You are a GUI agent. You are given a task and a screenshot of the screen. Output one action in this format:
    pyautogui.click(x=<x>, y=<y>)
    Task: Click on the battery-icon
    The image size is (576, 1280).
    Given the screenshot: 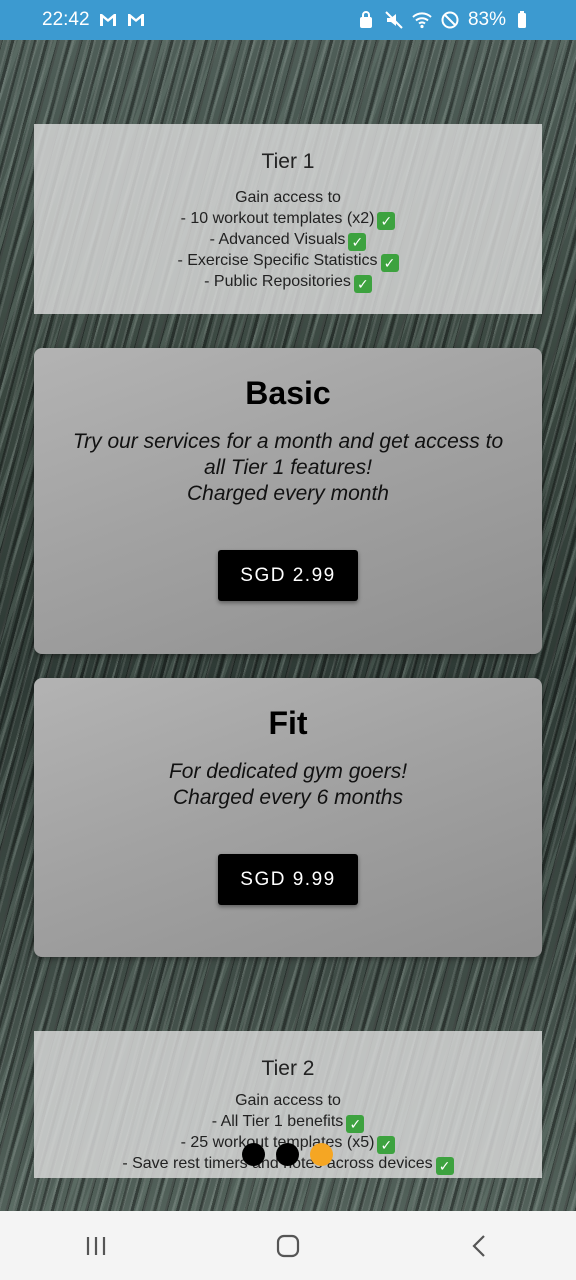 What is the action you would take?
    pyautogui.click(x=524, y=20)
    